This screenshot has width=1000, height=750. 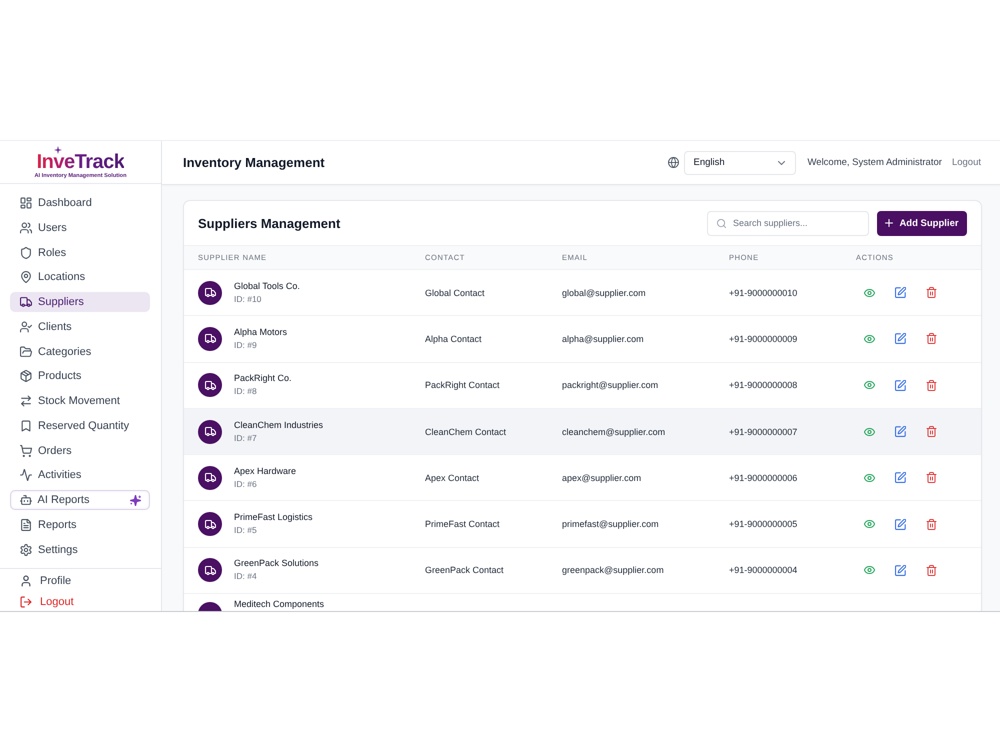 I want to click on sidebar-item: Products, so click(x=80, y=376).